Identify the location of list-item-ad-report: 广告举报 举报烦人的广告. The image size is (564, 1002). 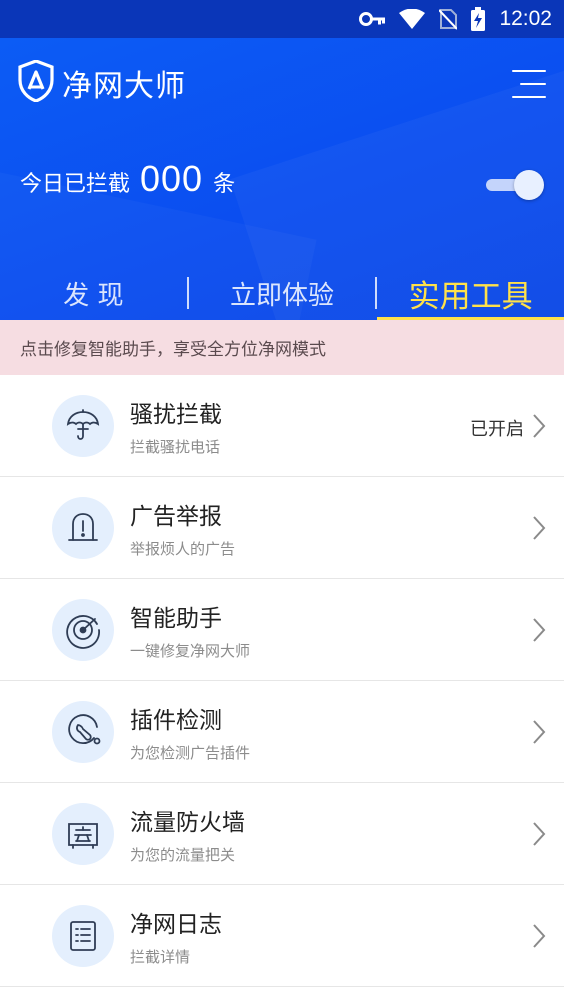
(282, 528).